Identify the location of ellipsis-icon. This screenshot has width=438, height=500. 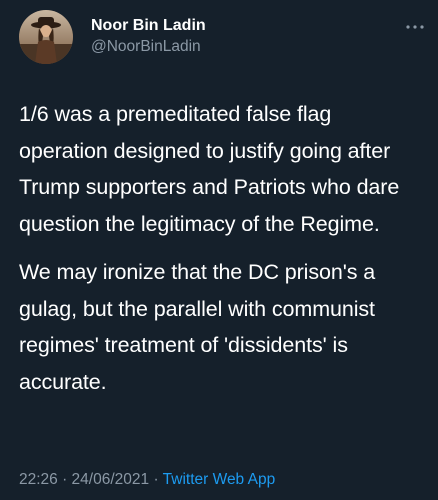
(415, 27).